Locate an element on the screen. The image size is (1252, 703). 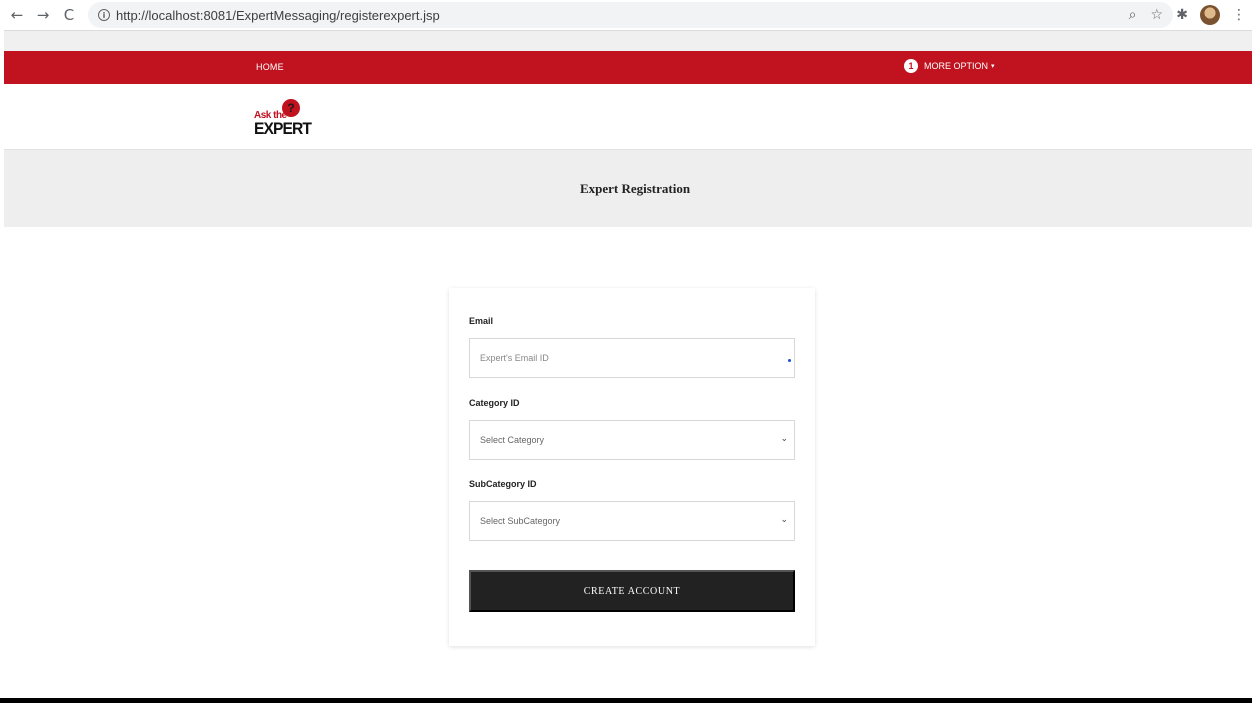
more-option-label: MORE OPTION is located at coordinates (956, 66).